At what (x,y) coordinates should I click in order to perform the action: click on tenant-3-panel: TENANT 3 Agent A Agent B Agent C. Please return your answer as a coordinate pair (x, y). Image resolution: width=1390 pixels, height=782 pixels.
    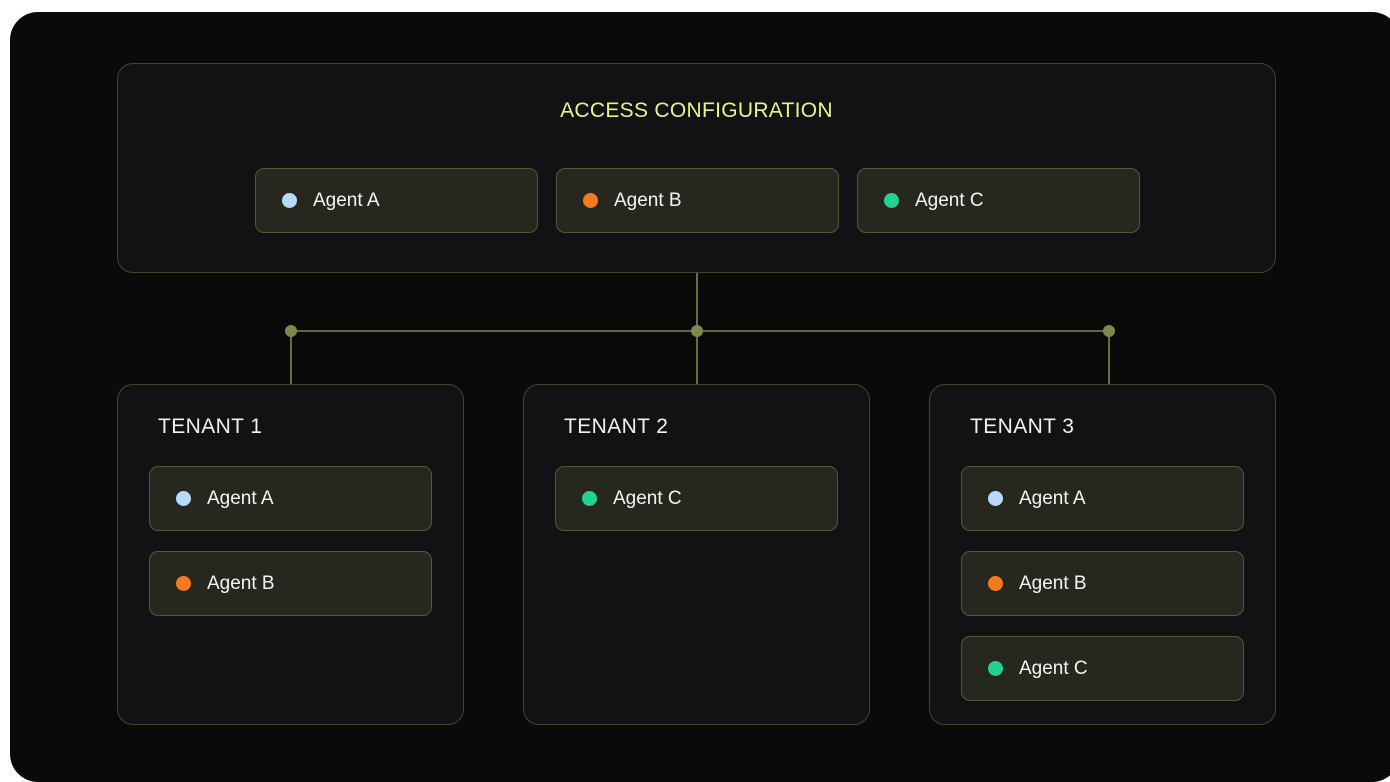
    Looking at the image, I should click on (1102, 554).